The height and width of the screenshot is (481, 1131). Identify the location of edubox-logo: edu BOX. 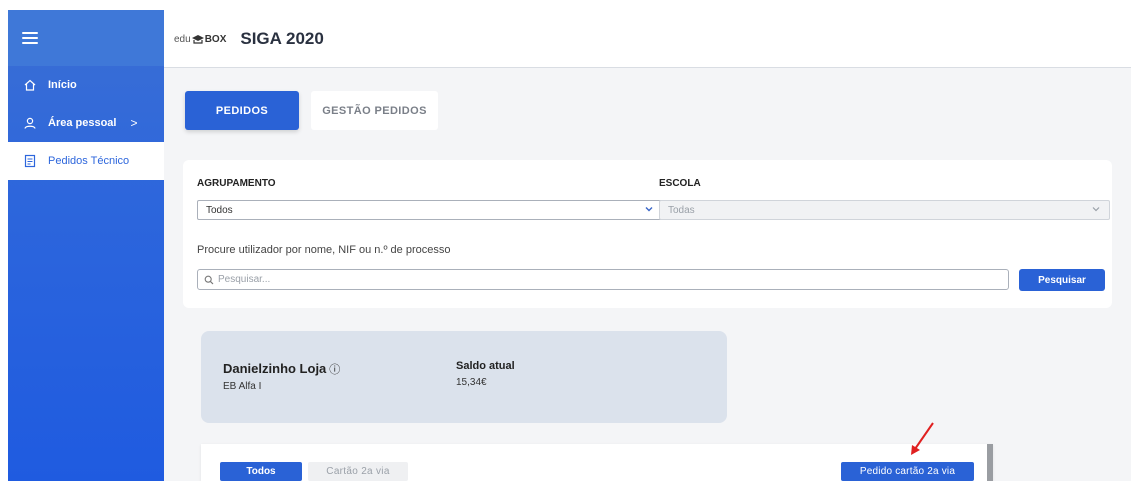
(200, 39).